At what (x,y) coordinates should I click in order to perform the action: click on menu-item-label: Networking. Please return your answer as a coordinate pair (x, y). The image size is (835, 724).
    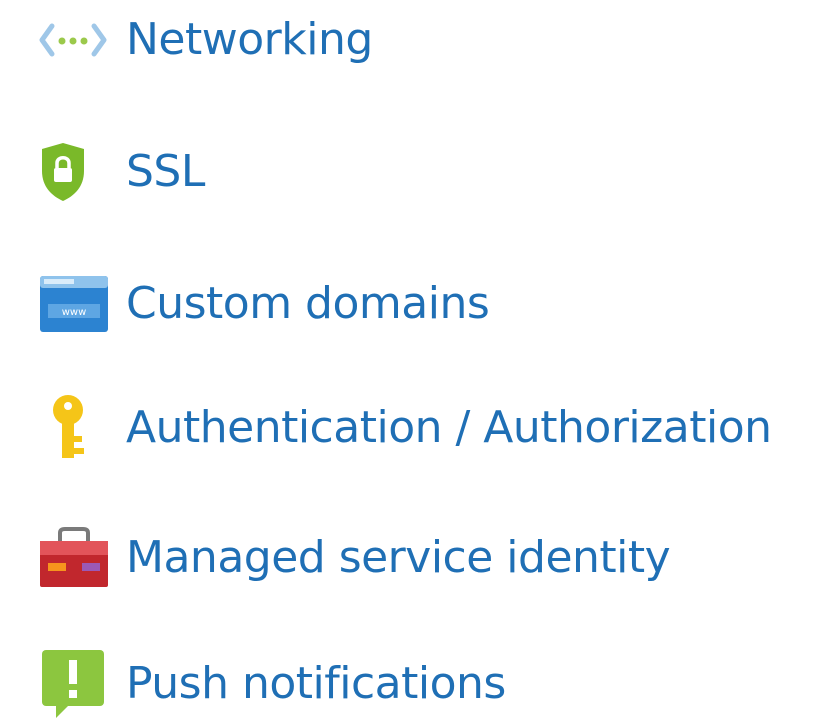
    Looking at the image, I should click on (249, 39).